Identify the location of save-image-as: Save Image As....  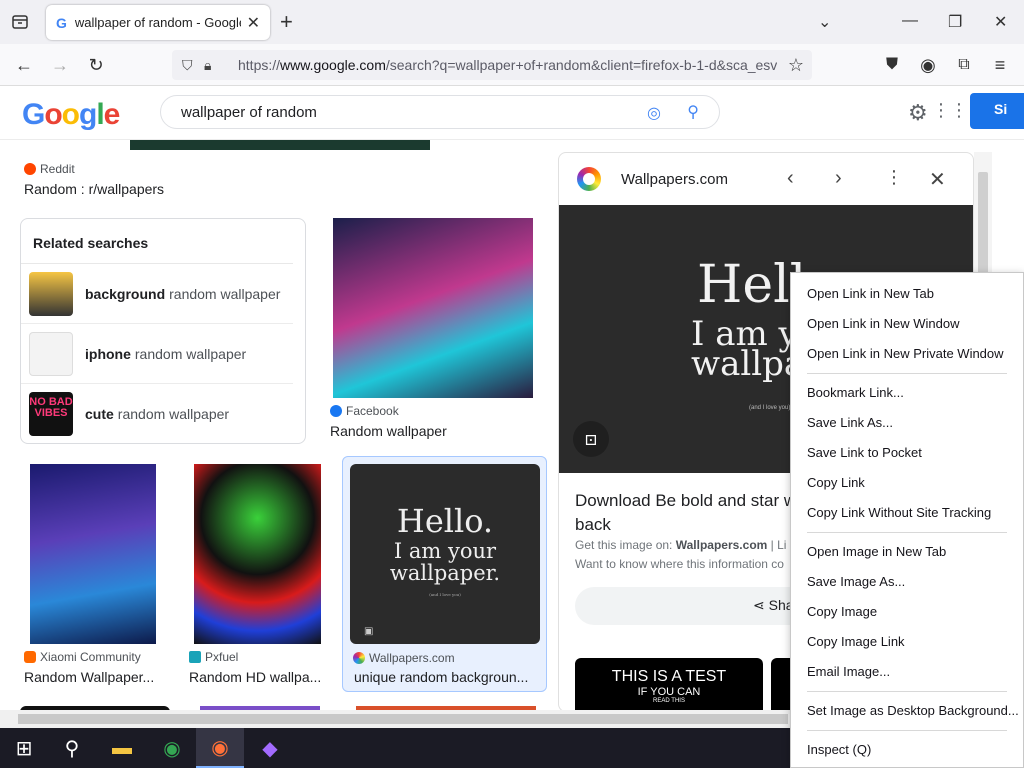
(907, 582).